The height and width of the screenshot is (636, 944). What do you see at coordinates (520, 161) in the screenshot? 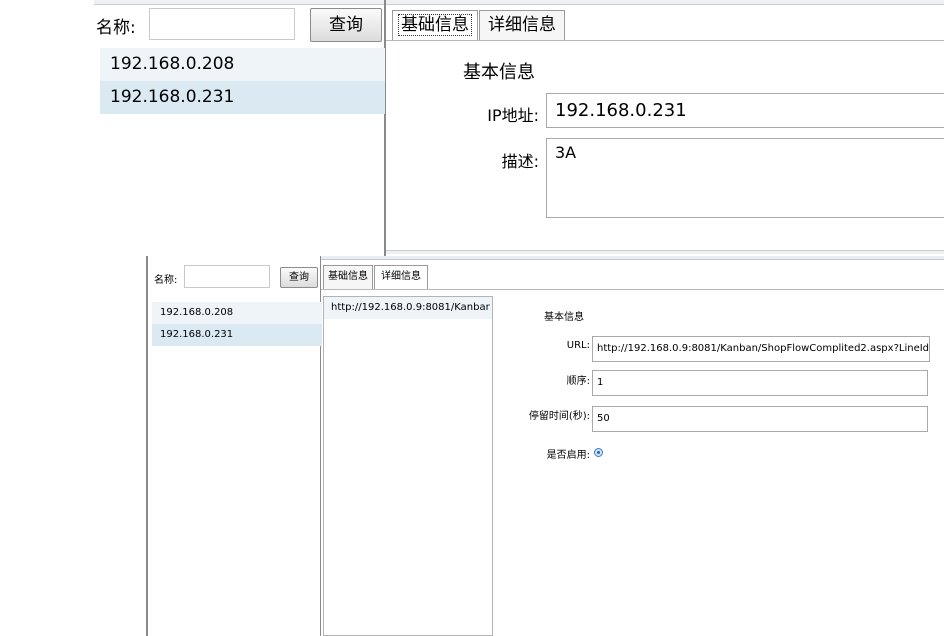
I see `description-label: 描述:` at bounding box center [520, 161].